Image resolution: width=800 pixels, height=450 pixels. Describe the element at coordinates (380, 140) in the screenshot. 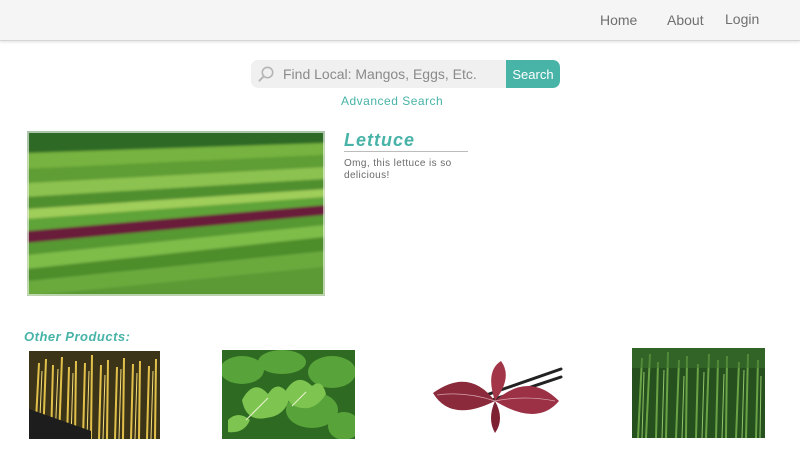

I see `product-title: Lettuce` at that location.